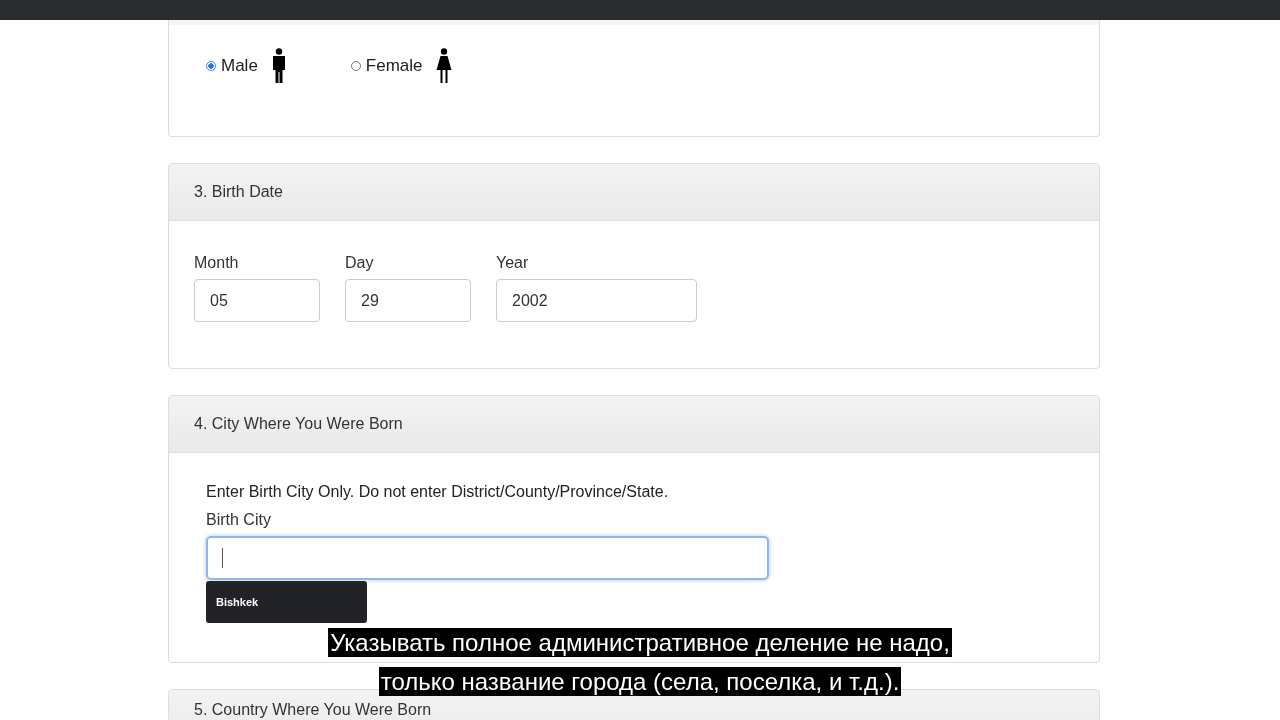 The height and width of the screenshot is (720, 1280). What do you see at coordinates (278, 66) in the screenshot?
I see `man-icon` at bounding box center [278, 66].